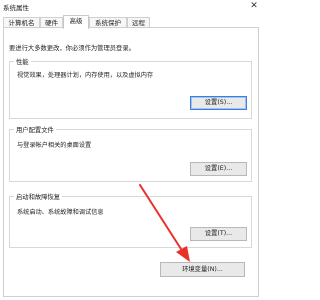  I want to click on title-bar: 系统属性 ✕, so click(131, 7).